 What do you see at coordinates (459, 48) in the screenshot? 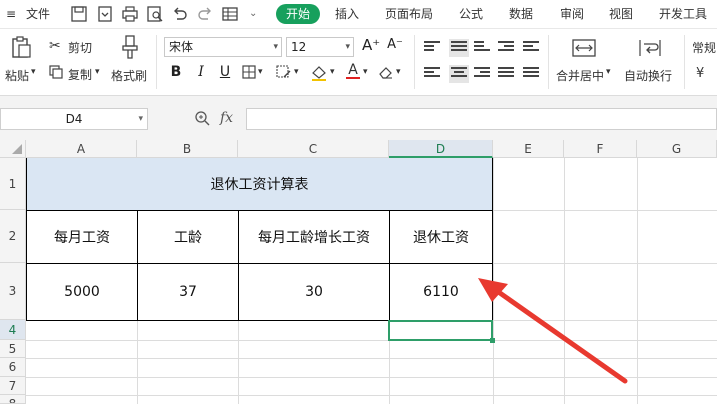
I see `align-middle-icon` at bounding box center [459, 48].